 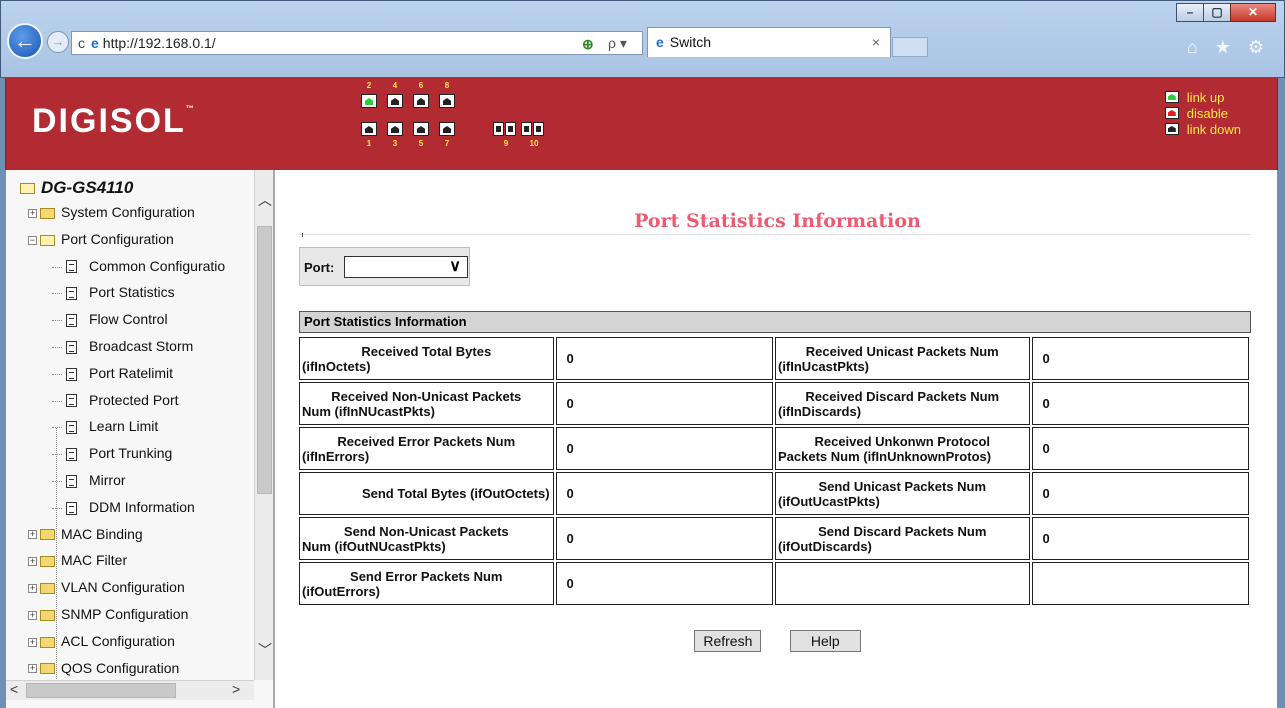 I want to click on sidebar-item-flow-control: Flow Control, so click(x=110, y=319).